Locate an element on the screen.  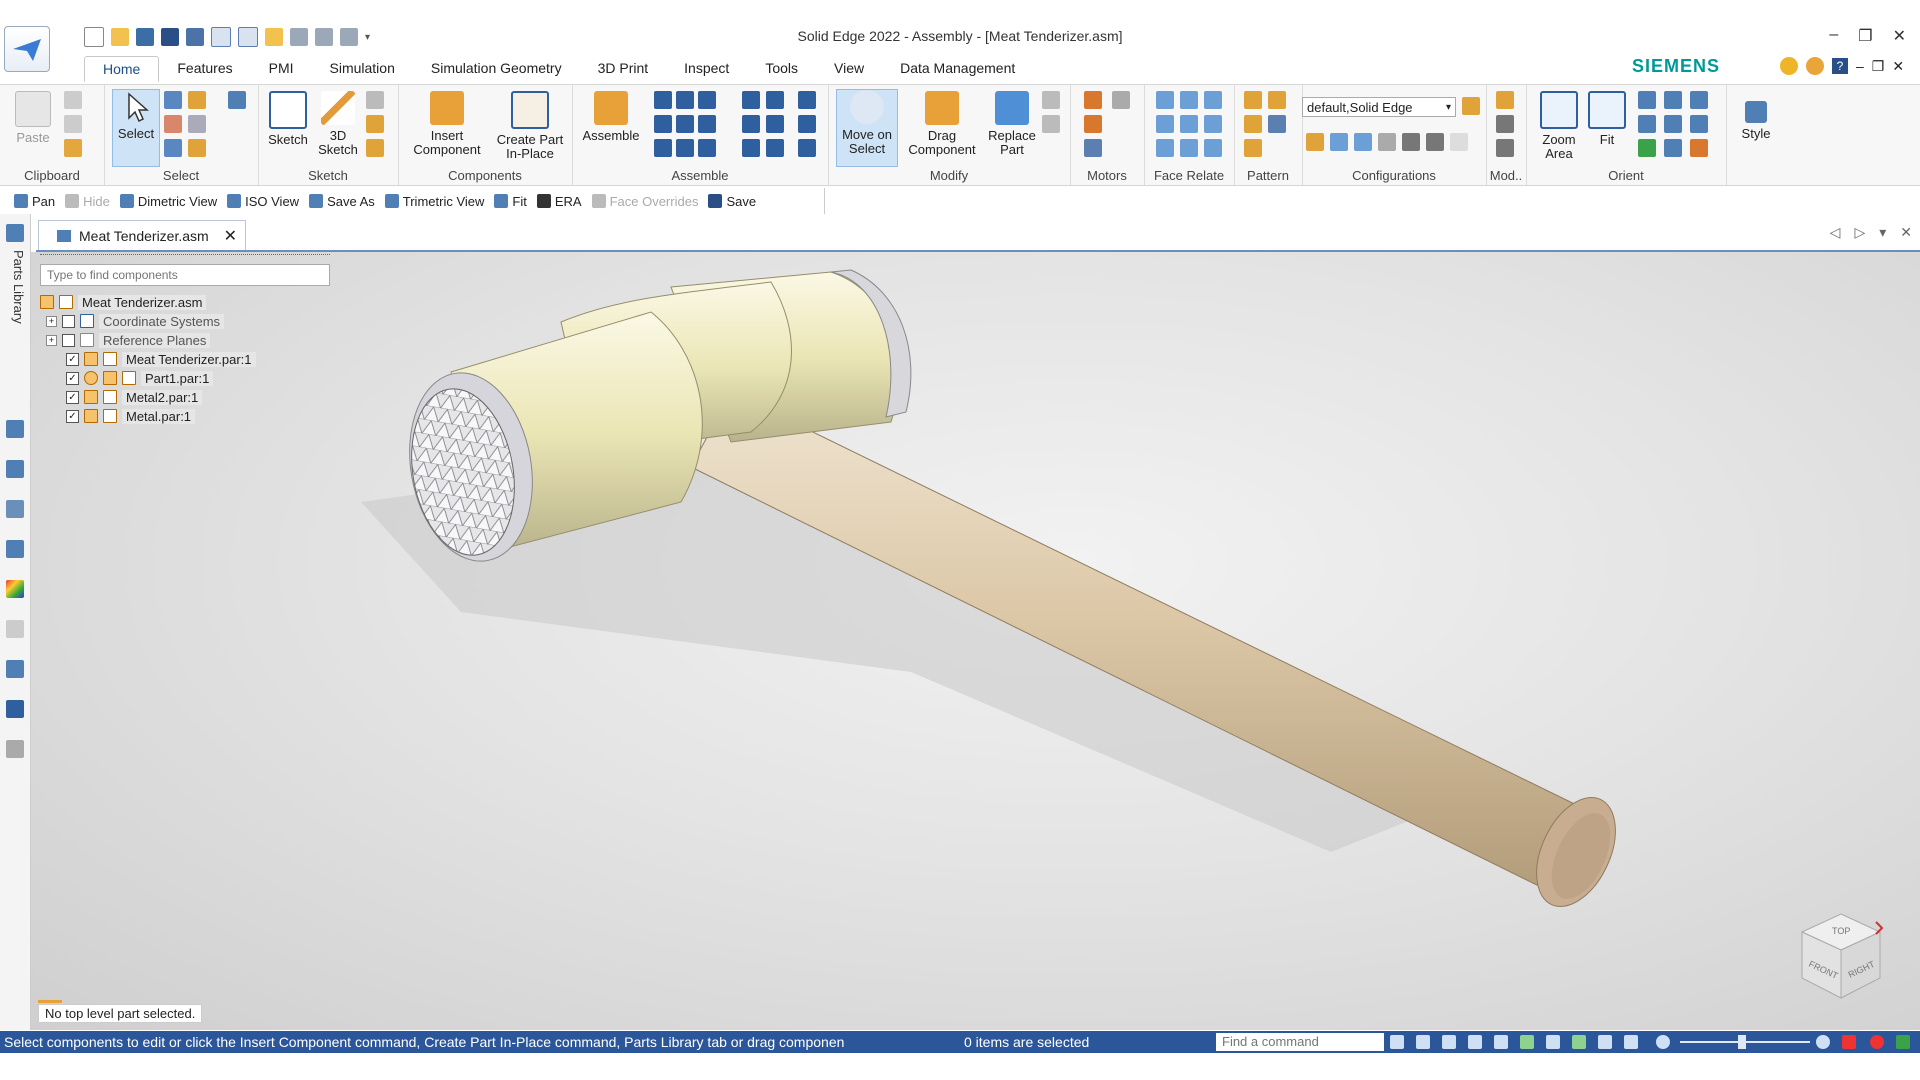
filter-icon is located at coordinates (173, 100).